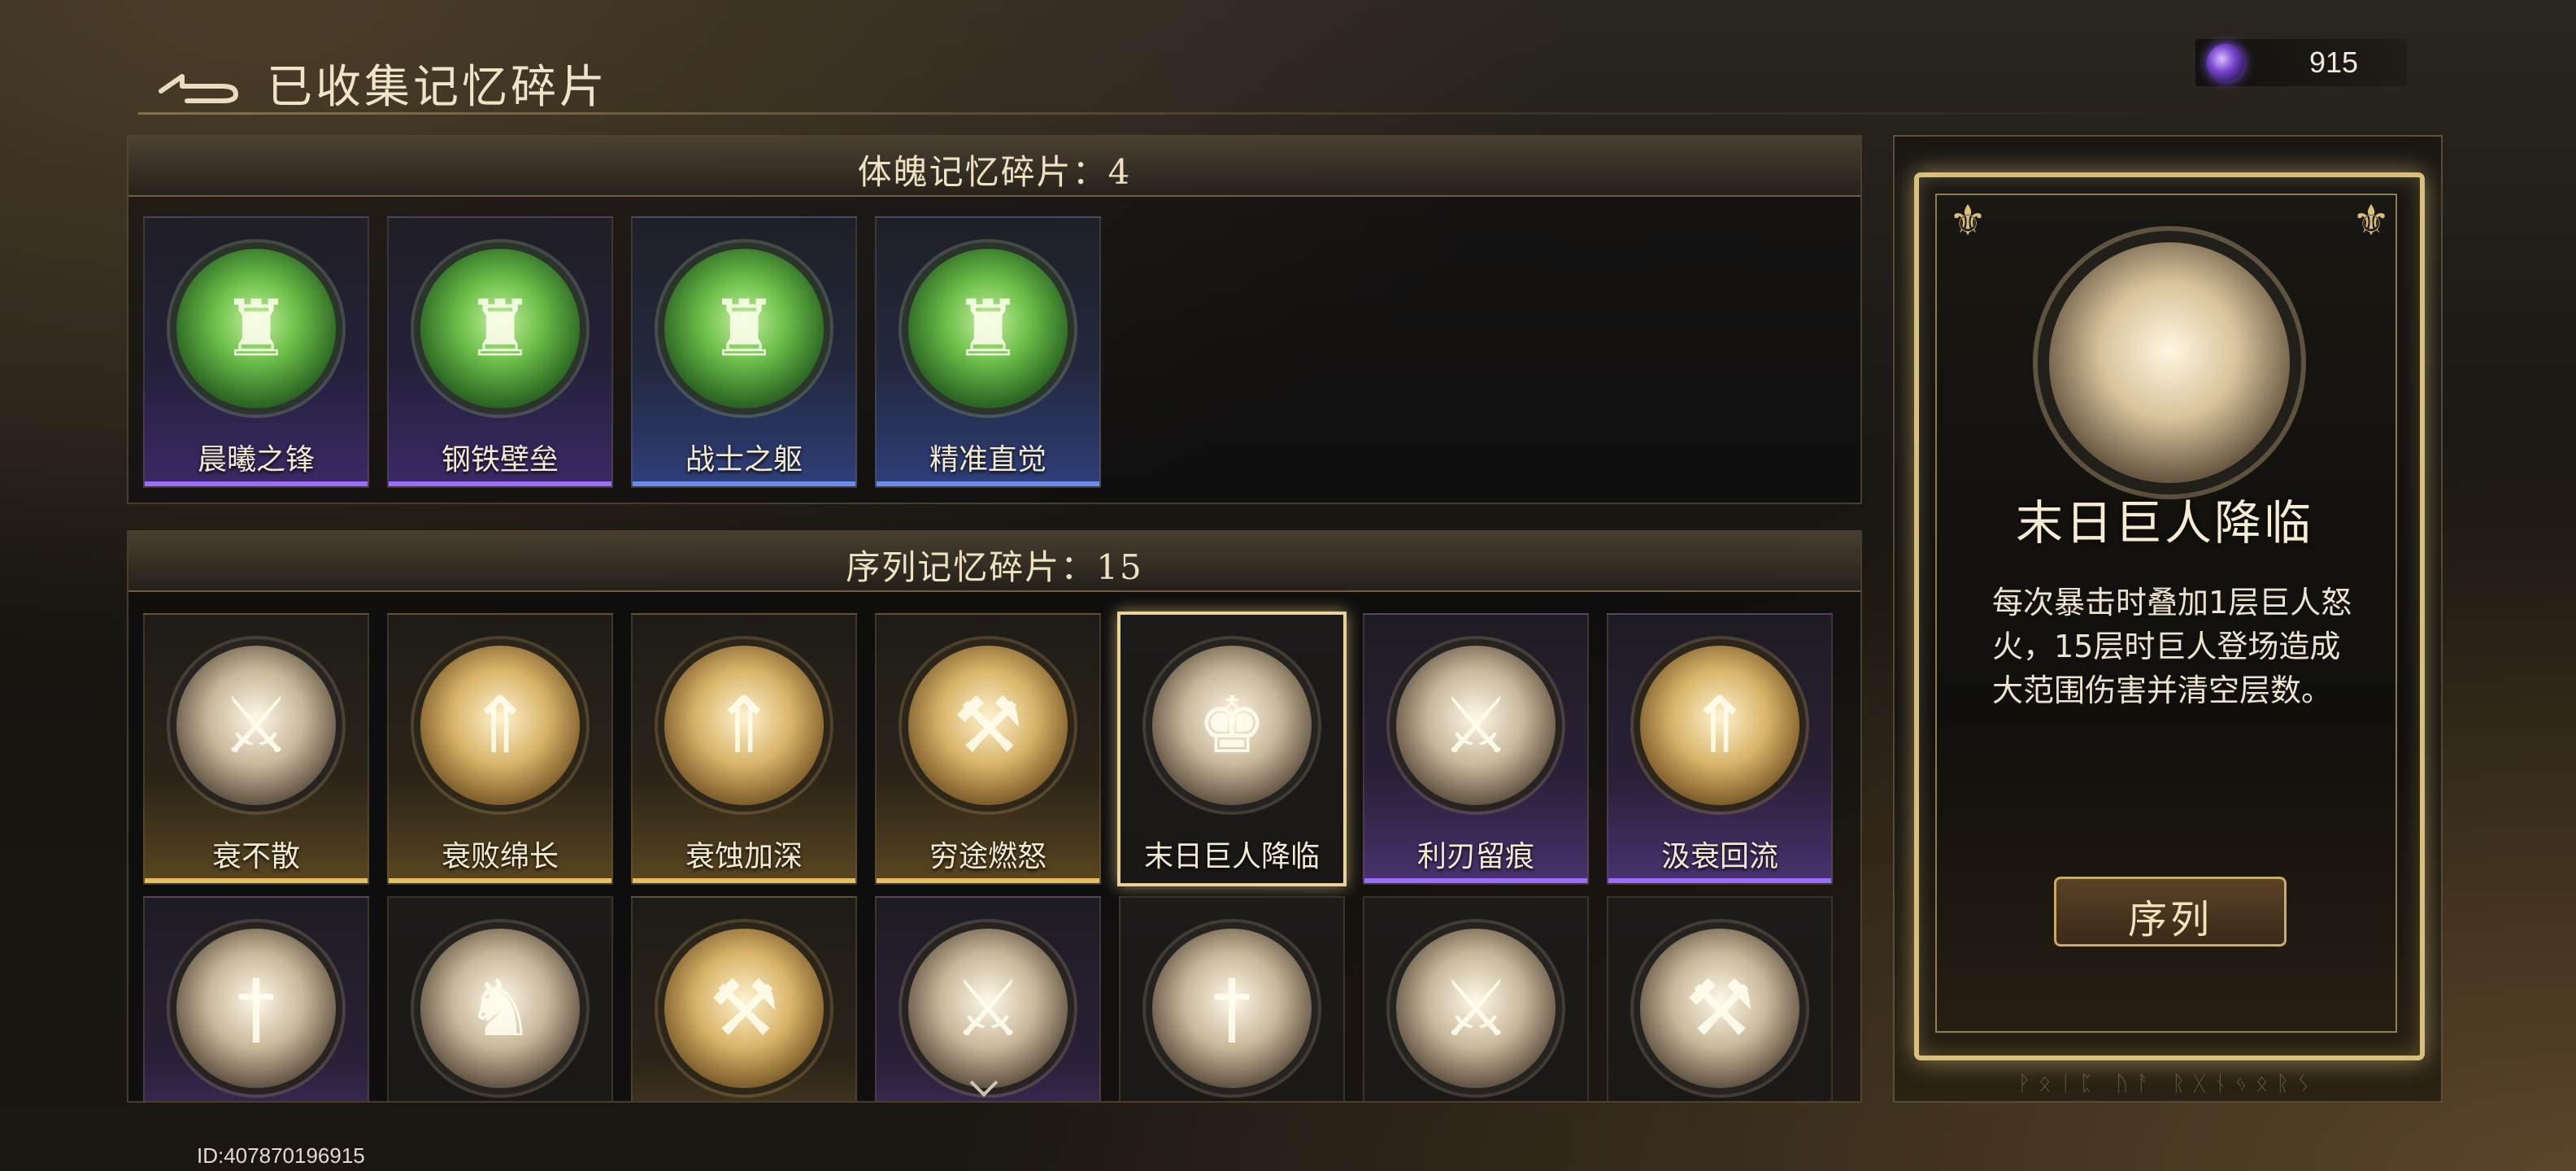 This screenshot has width=2576, height=1171. Describe the element at coordinates (2169, 362) in the screenshot. I see `doom-giant-medal-icon` at that location.